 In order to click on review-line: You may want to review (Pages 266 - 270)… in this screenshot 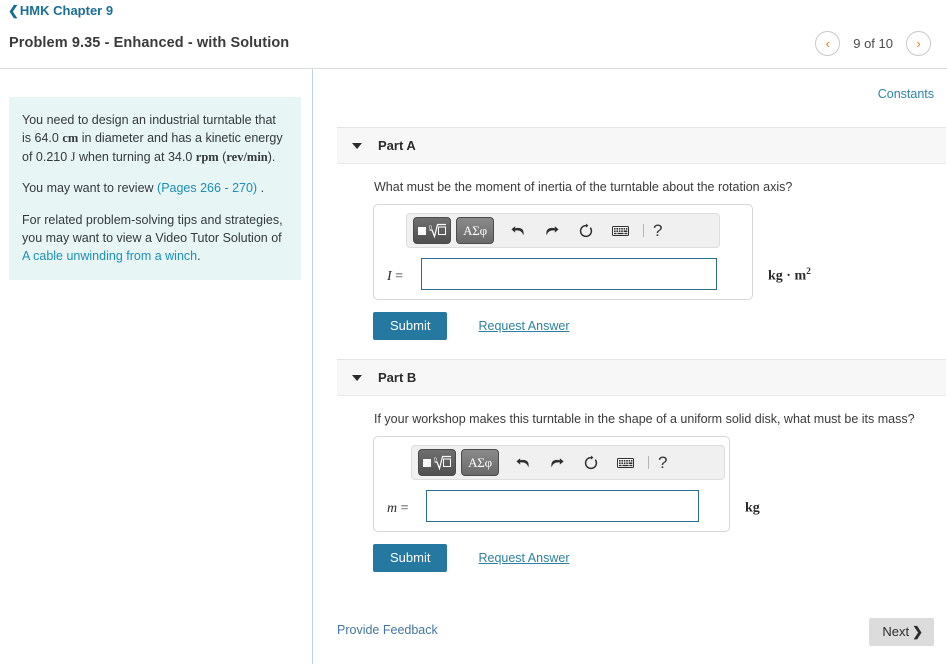, I will do `click(154, 188)`.